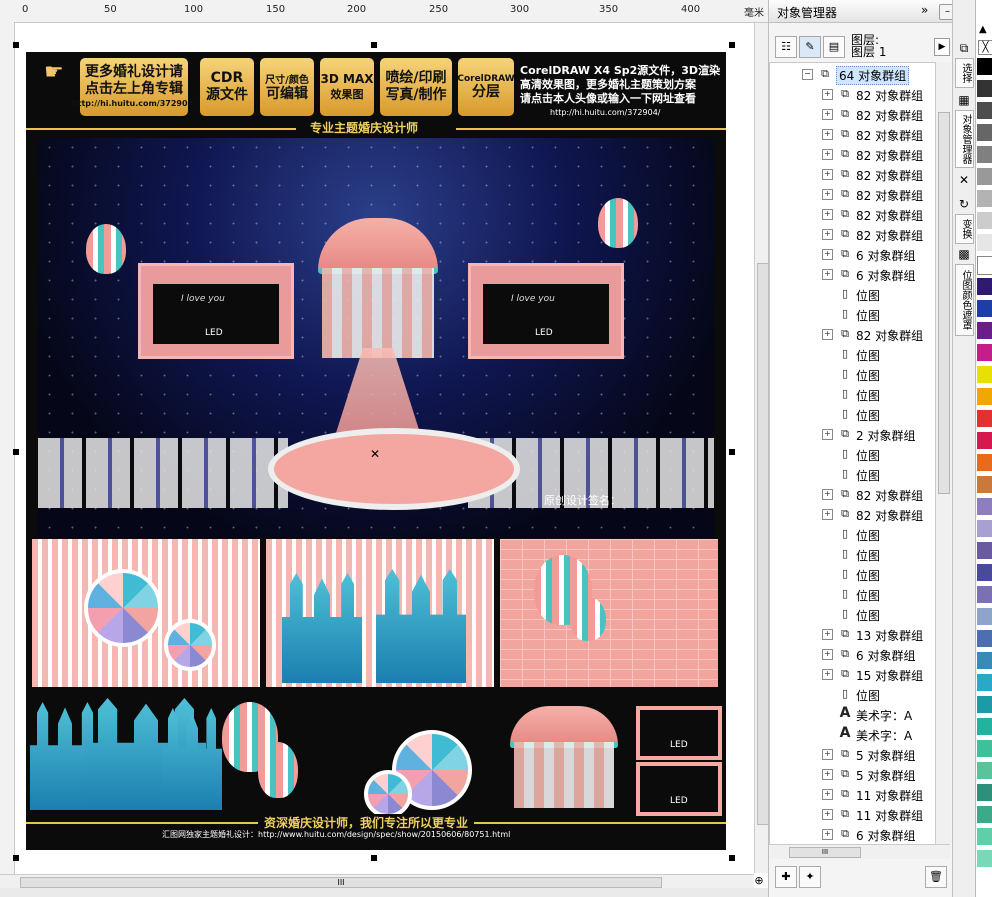  Describe the element at coordinates (834, 47) in the screenshot. I see `layer-manager-view-icon: ▤` at that location.